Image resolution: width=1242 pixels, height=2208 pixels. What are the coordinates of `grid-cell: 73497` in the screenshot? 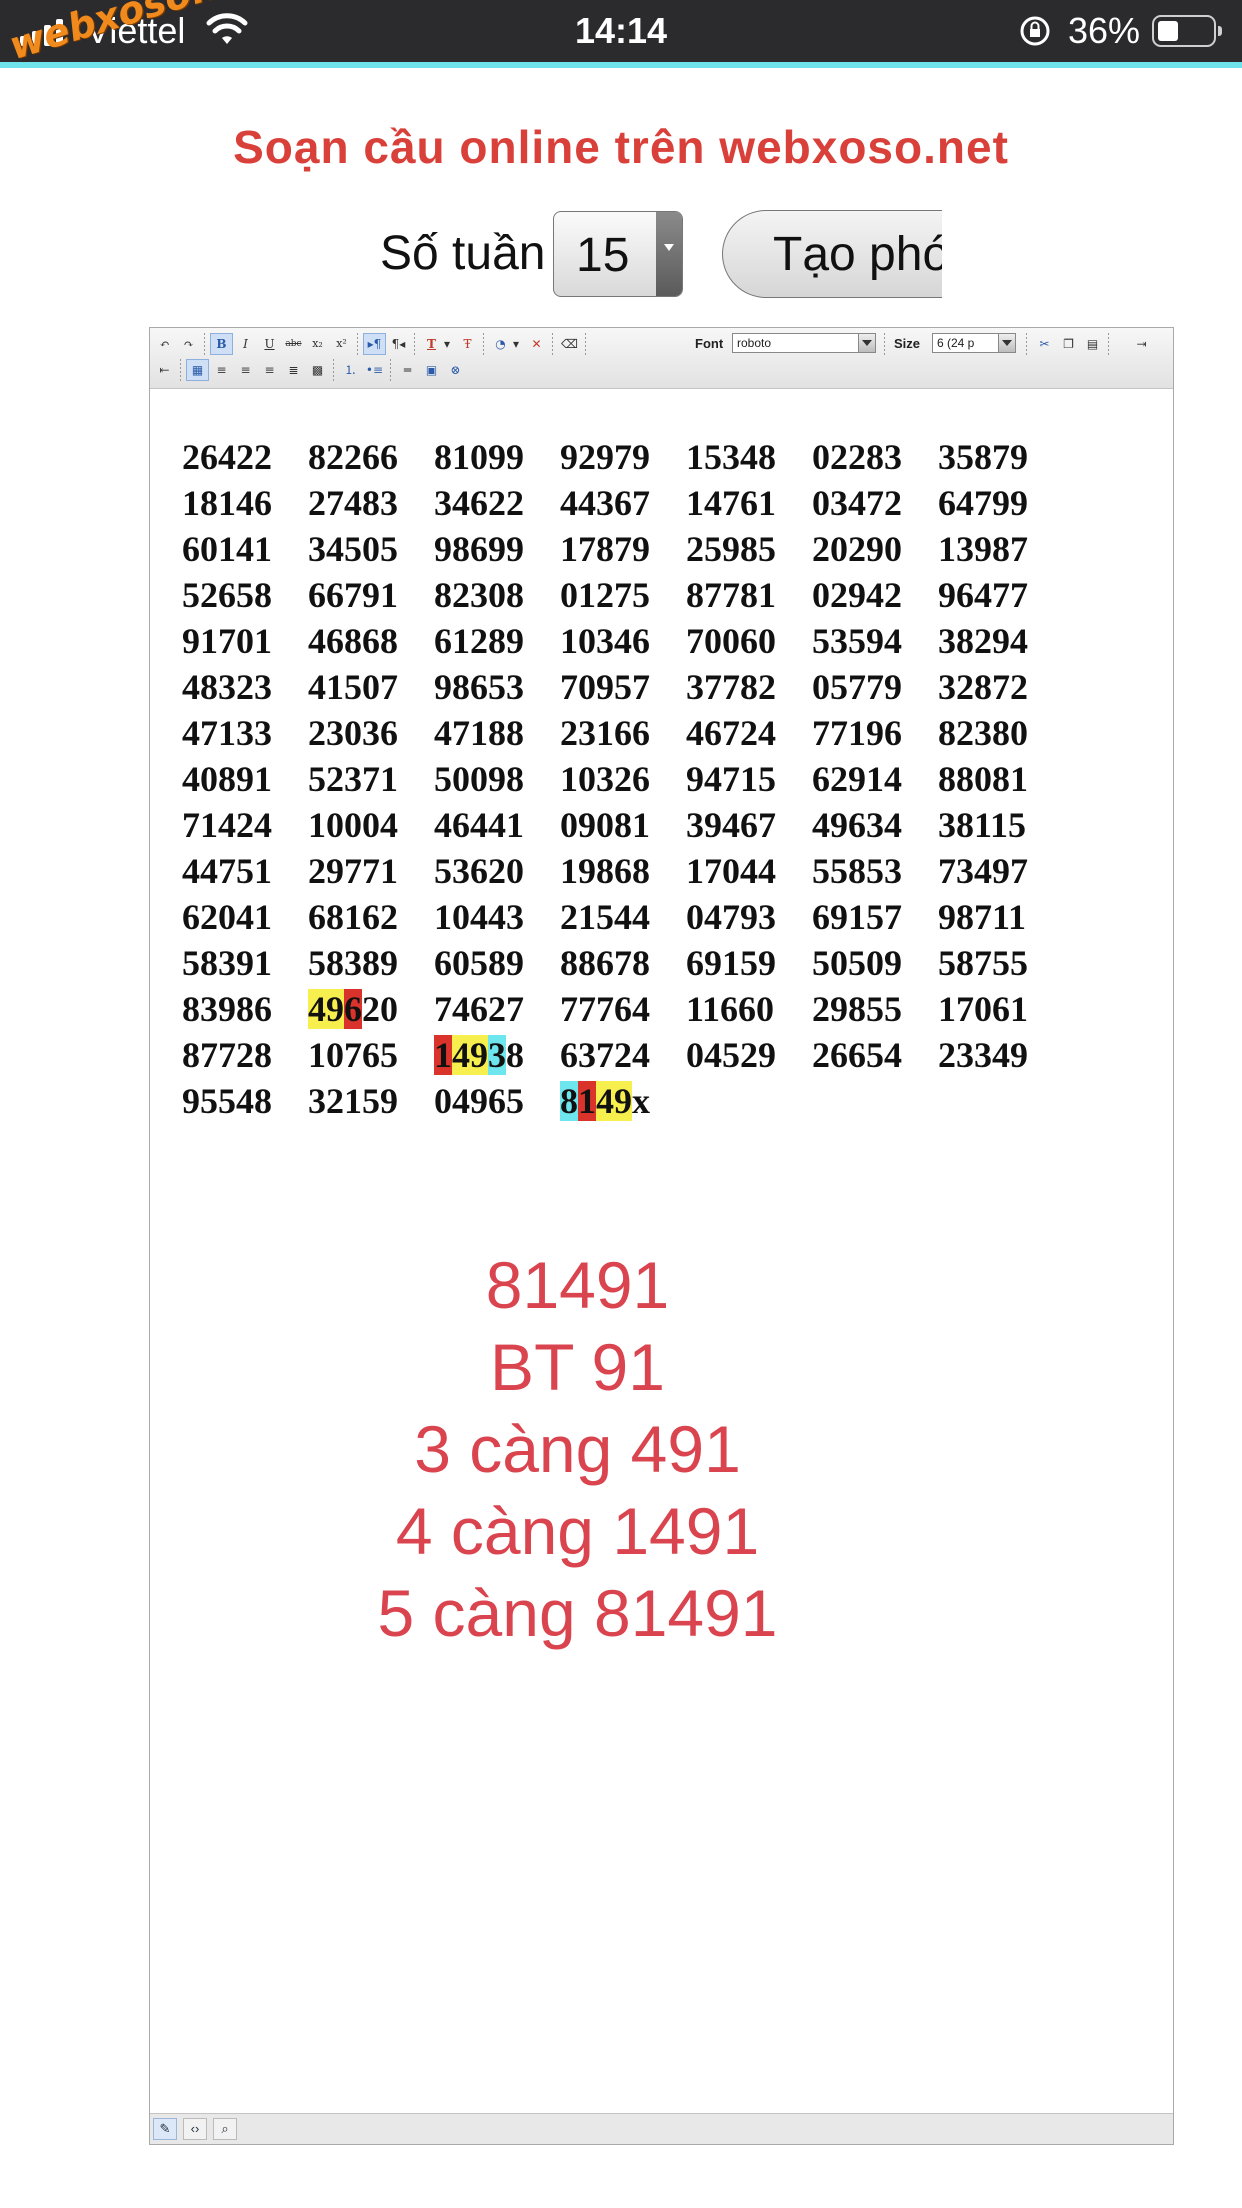 It's located at (983, 871).